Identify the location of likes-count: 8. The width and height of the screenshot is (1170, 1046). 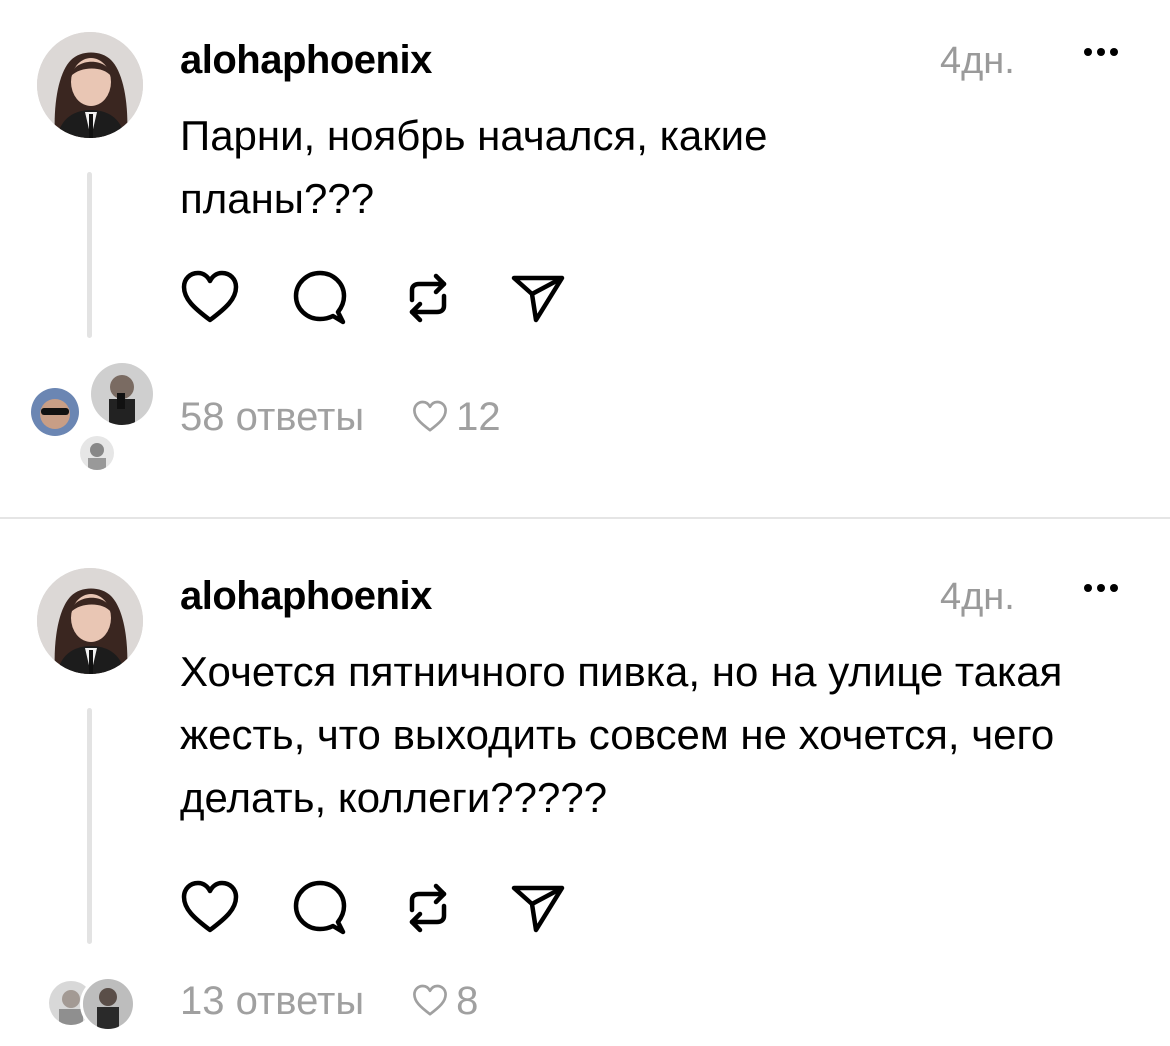
(467, 1001).